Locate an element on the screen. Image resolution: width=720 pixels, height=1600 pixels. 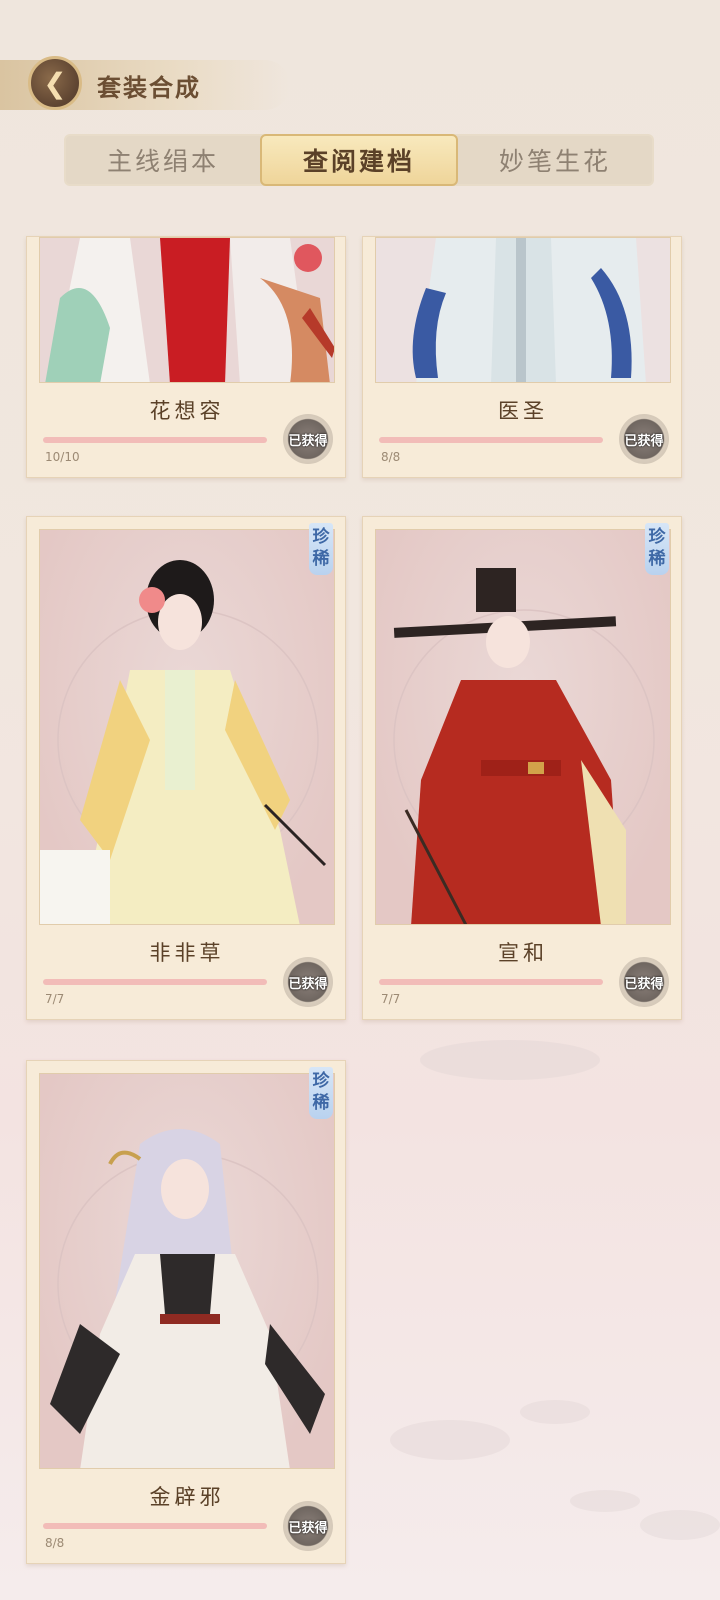
suit-card: 医圣 8/8 已获得 is located at coordinates (522, 357).